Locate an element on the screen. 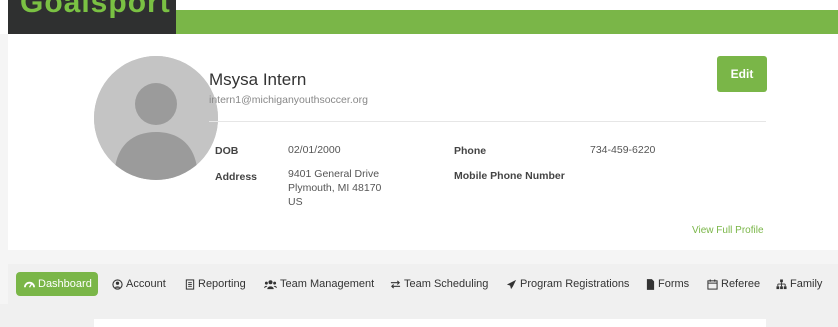  content-card is located at coordinates (430, 323).